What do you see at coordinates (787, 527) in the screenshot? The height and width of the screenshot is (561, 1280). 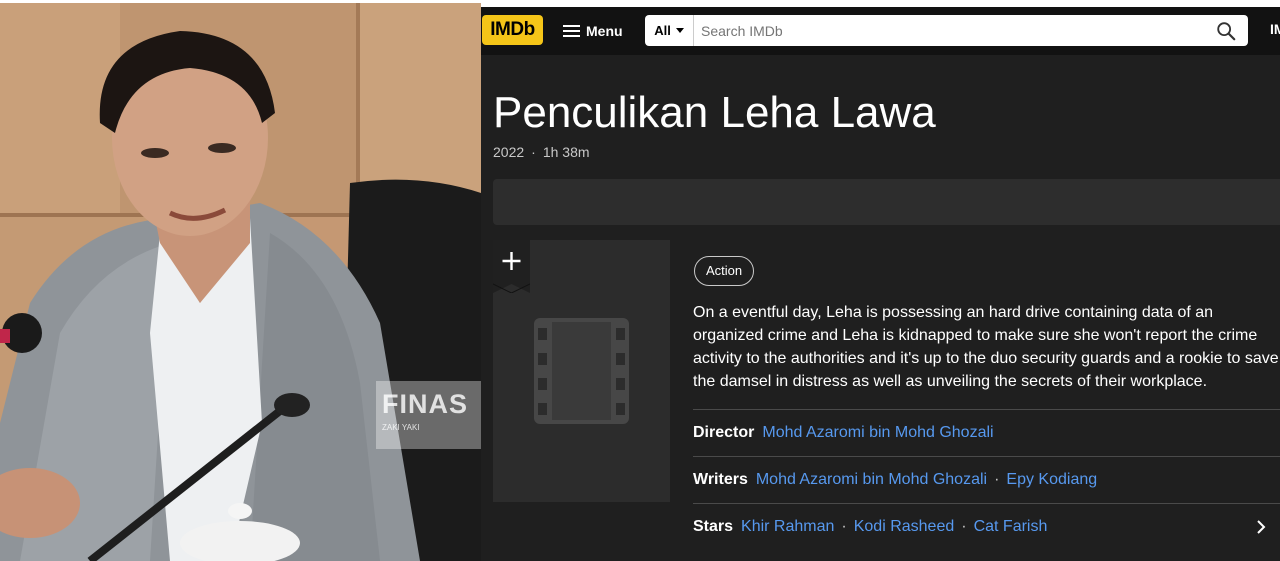 I see `star-link: Khir Rahman` at bounding box center [787, 527].